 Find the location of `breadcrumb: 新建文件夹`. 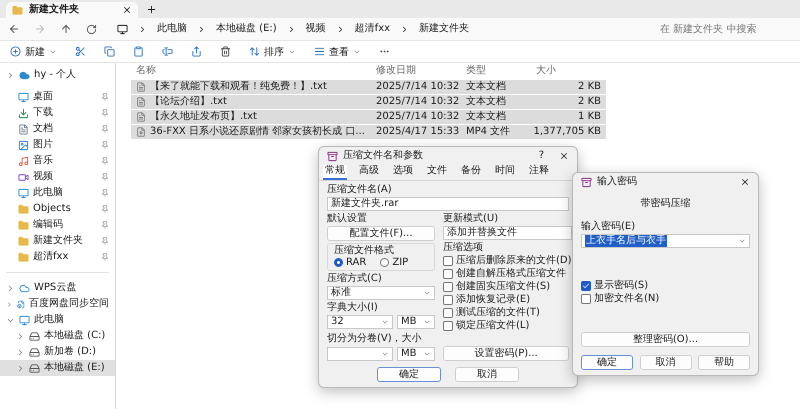

breadcrumb: 新建文件夹 is located at coordinates (444, 29).